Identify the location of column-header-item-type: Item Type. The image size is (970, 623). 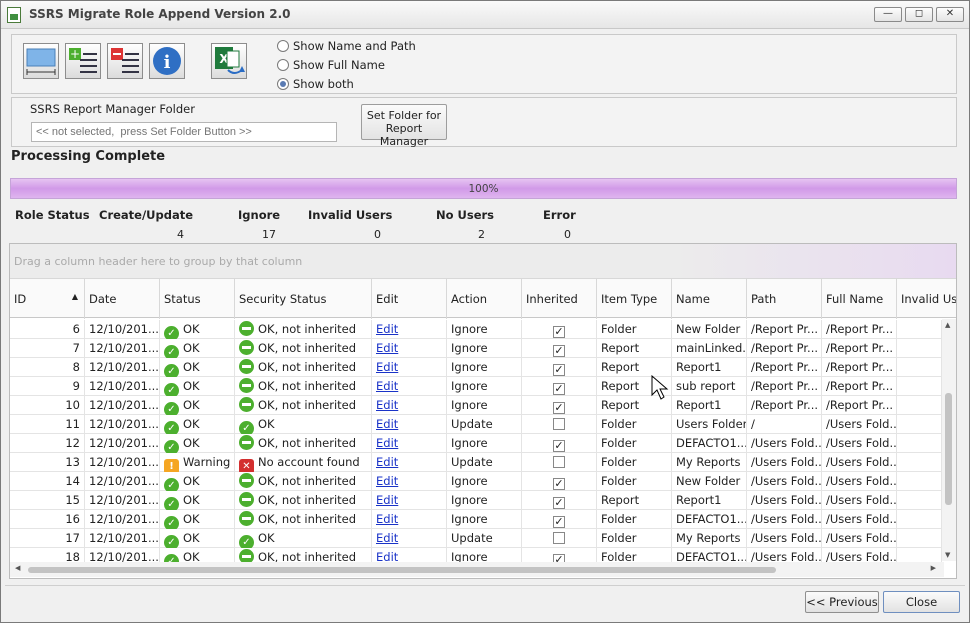
(634, 299).